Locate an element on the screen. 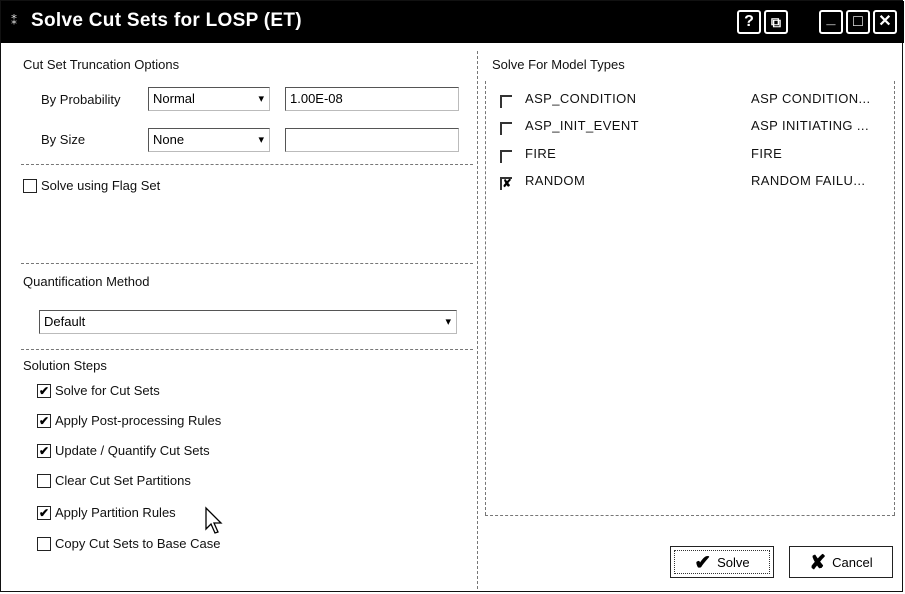 The image size is (905, 594). cancel-x-icon: ✘ is located at coordinates (818, 562).